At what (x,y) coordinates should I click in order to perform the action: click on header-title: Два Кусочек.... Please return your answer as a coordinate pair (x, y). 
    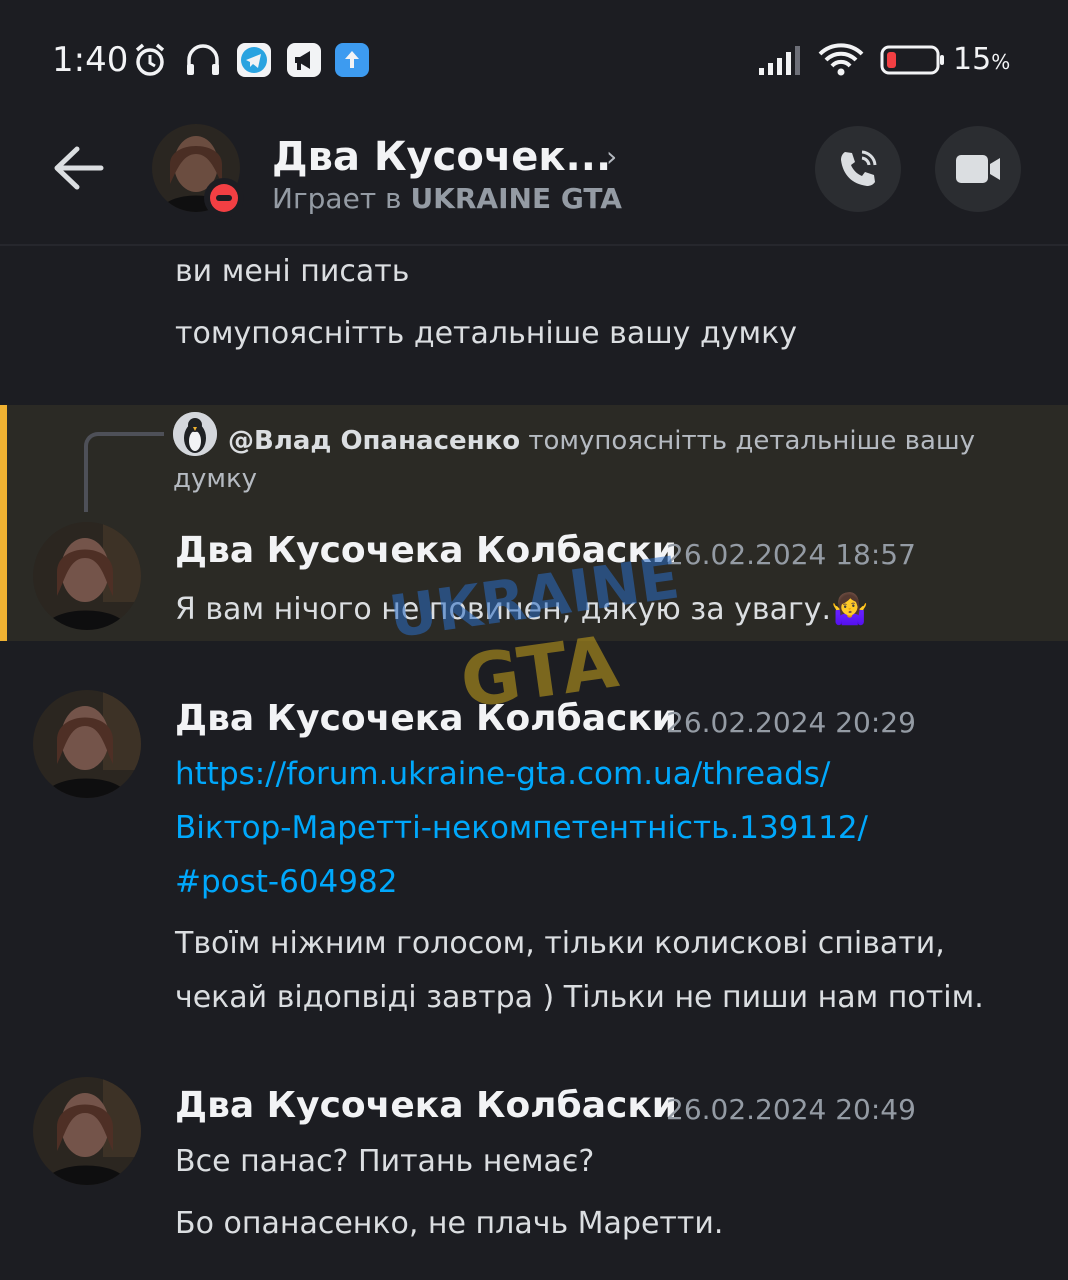
    Looking at the image, I should click on (441, 157).